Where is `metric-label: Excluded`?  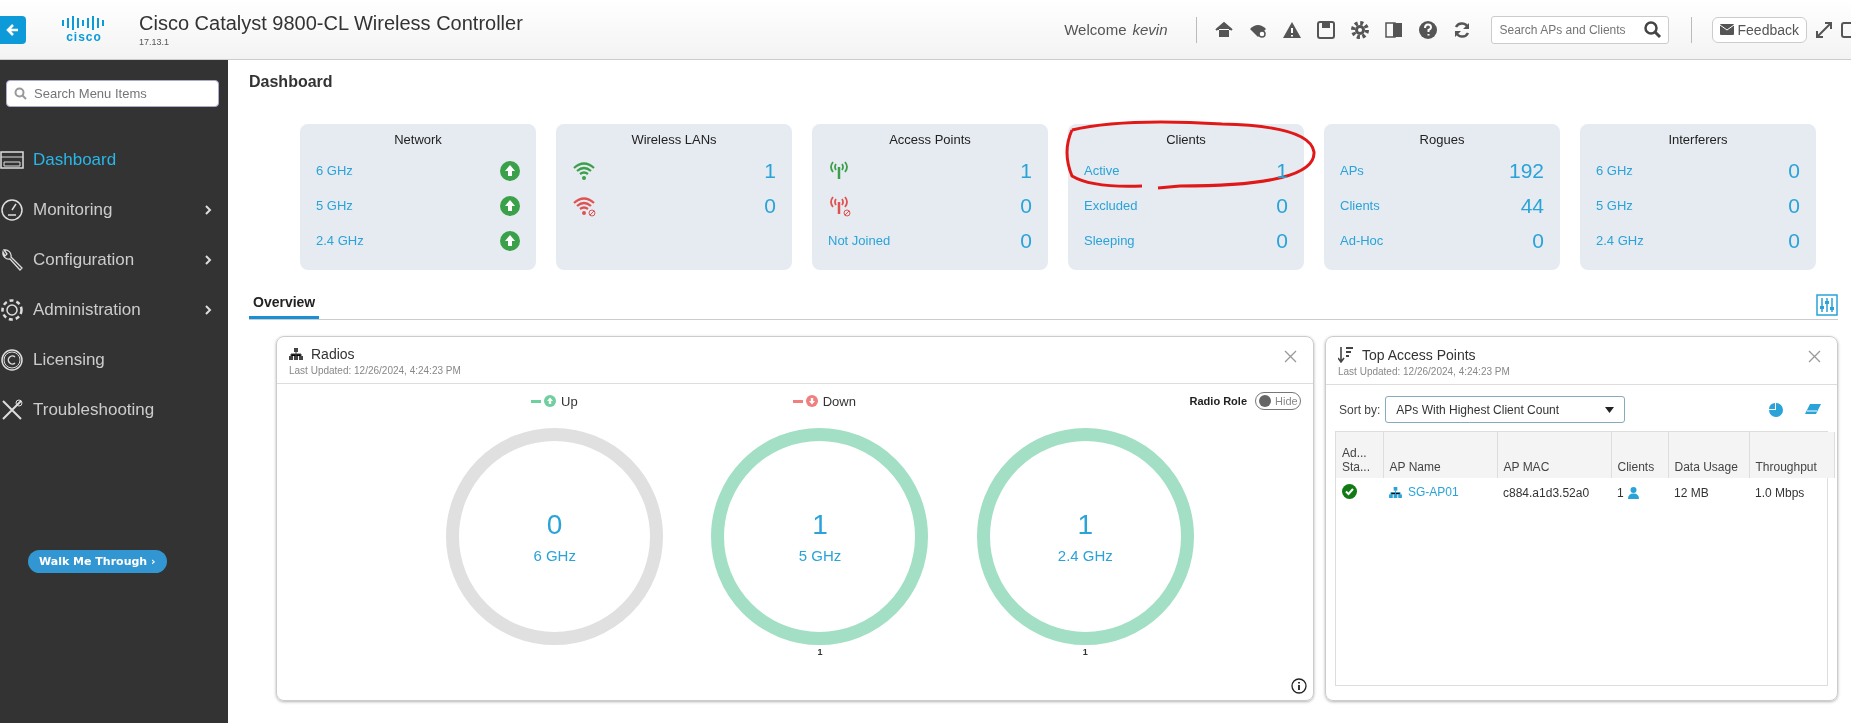
metric-label: Excluded is located at coordinates (1180, 205).